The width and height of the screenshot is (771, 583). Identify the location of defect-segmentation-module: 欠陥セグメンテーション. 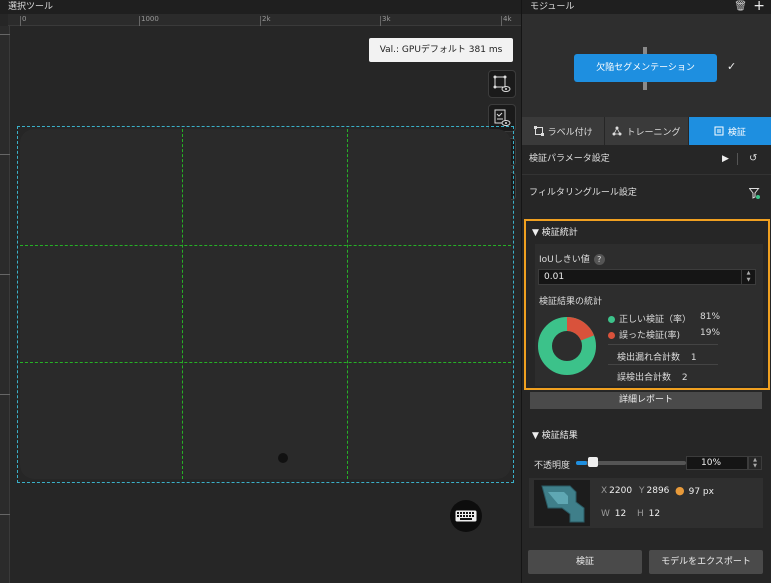
(645, 68).